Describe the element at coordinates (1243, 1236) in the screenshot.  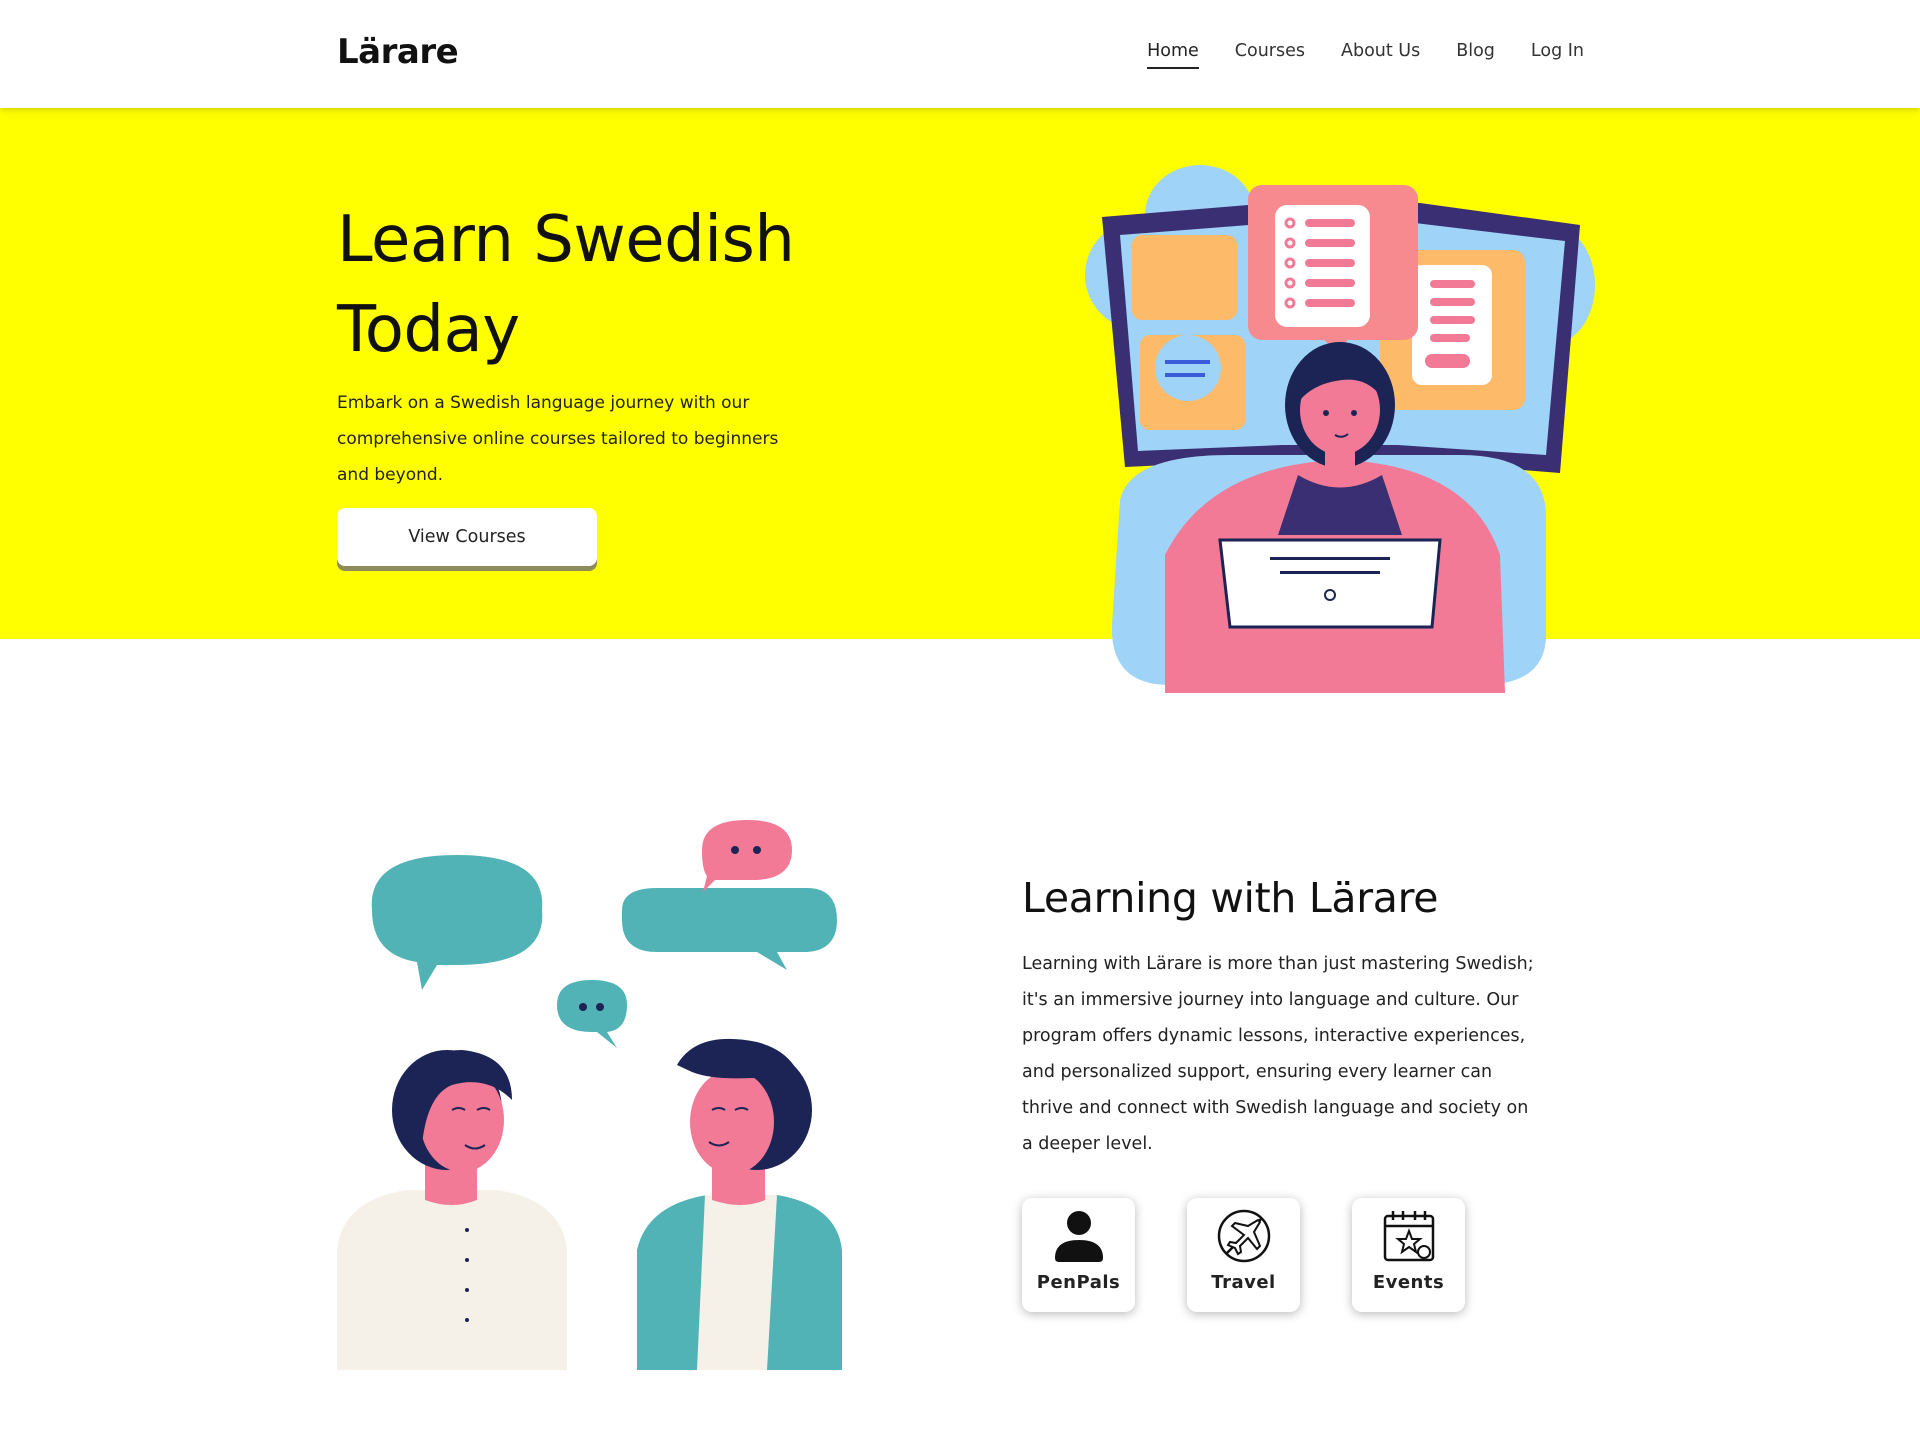
I see `plane-icon` at that location.